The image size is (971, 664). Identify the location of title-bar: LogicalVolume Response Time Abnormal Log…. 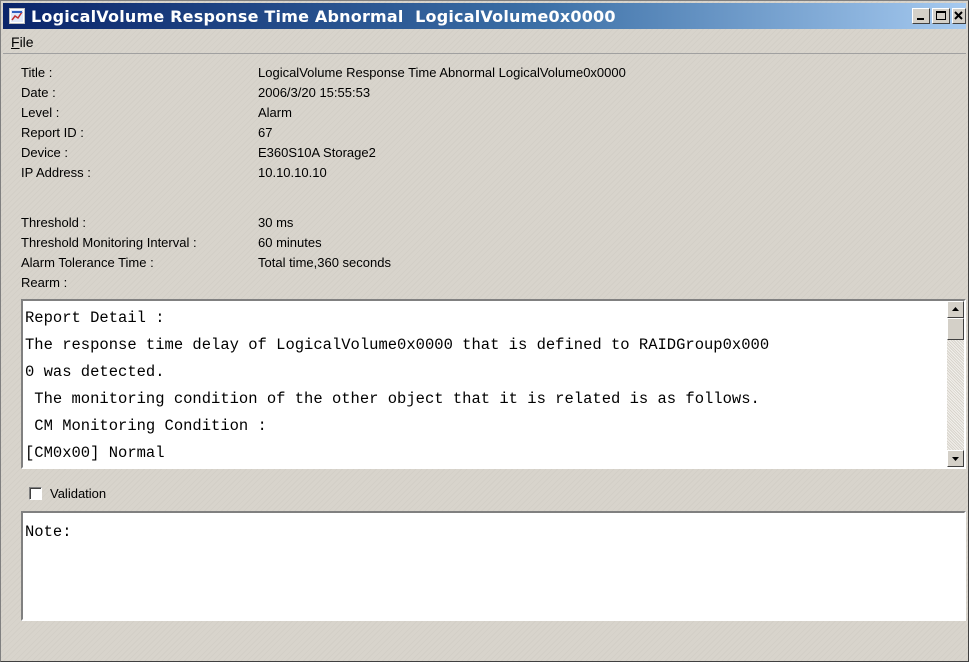
(484, 16).